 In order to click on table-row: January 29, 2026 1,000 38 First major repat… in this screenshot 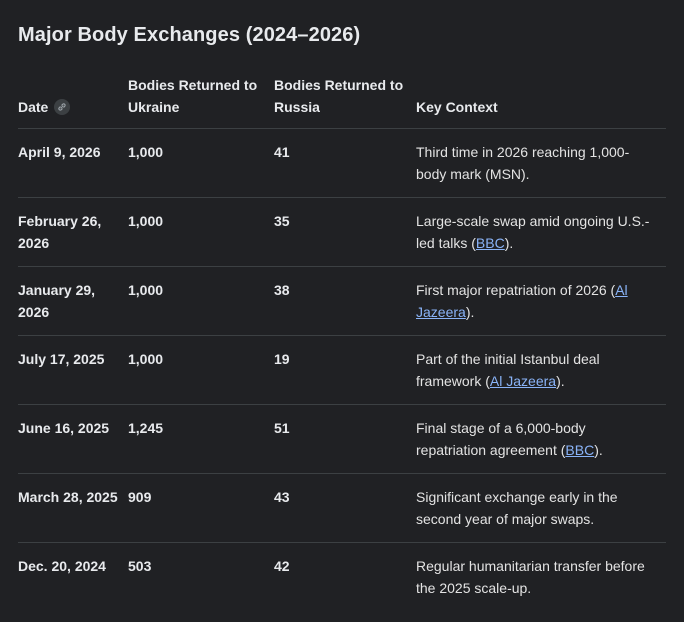, I will do `click(342, 301)`.